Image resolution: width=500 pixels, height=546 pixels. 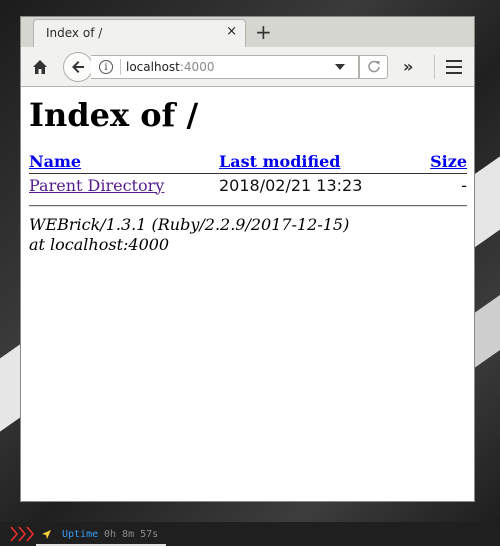 I want to click on cell-name: Parent Directory, so click(x=124, y=184).